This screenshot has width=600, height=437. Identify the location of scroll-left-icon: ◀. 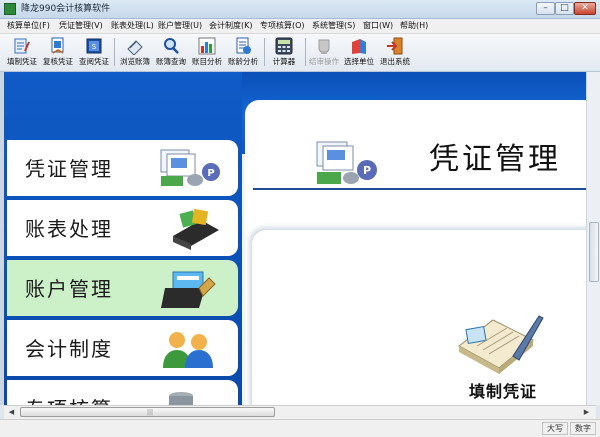
(11, 412).